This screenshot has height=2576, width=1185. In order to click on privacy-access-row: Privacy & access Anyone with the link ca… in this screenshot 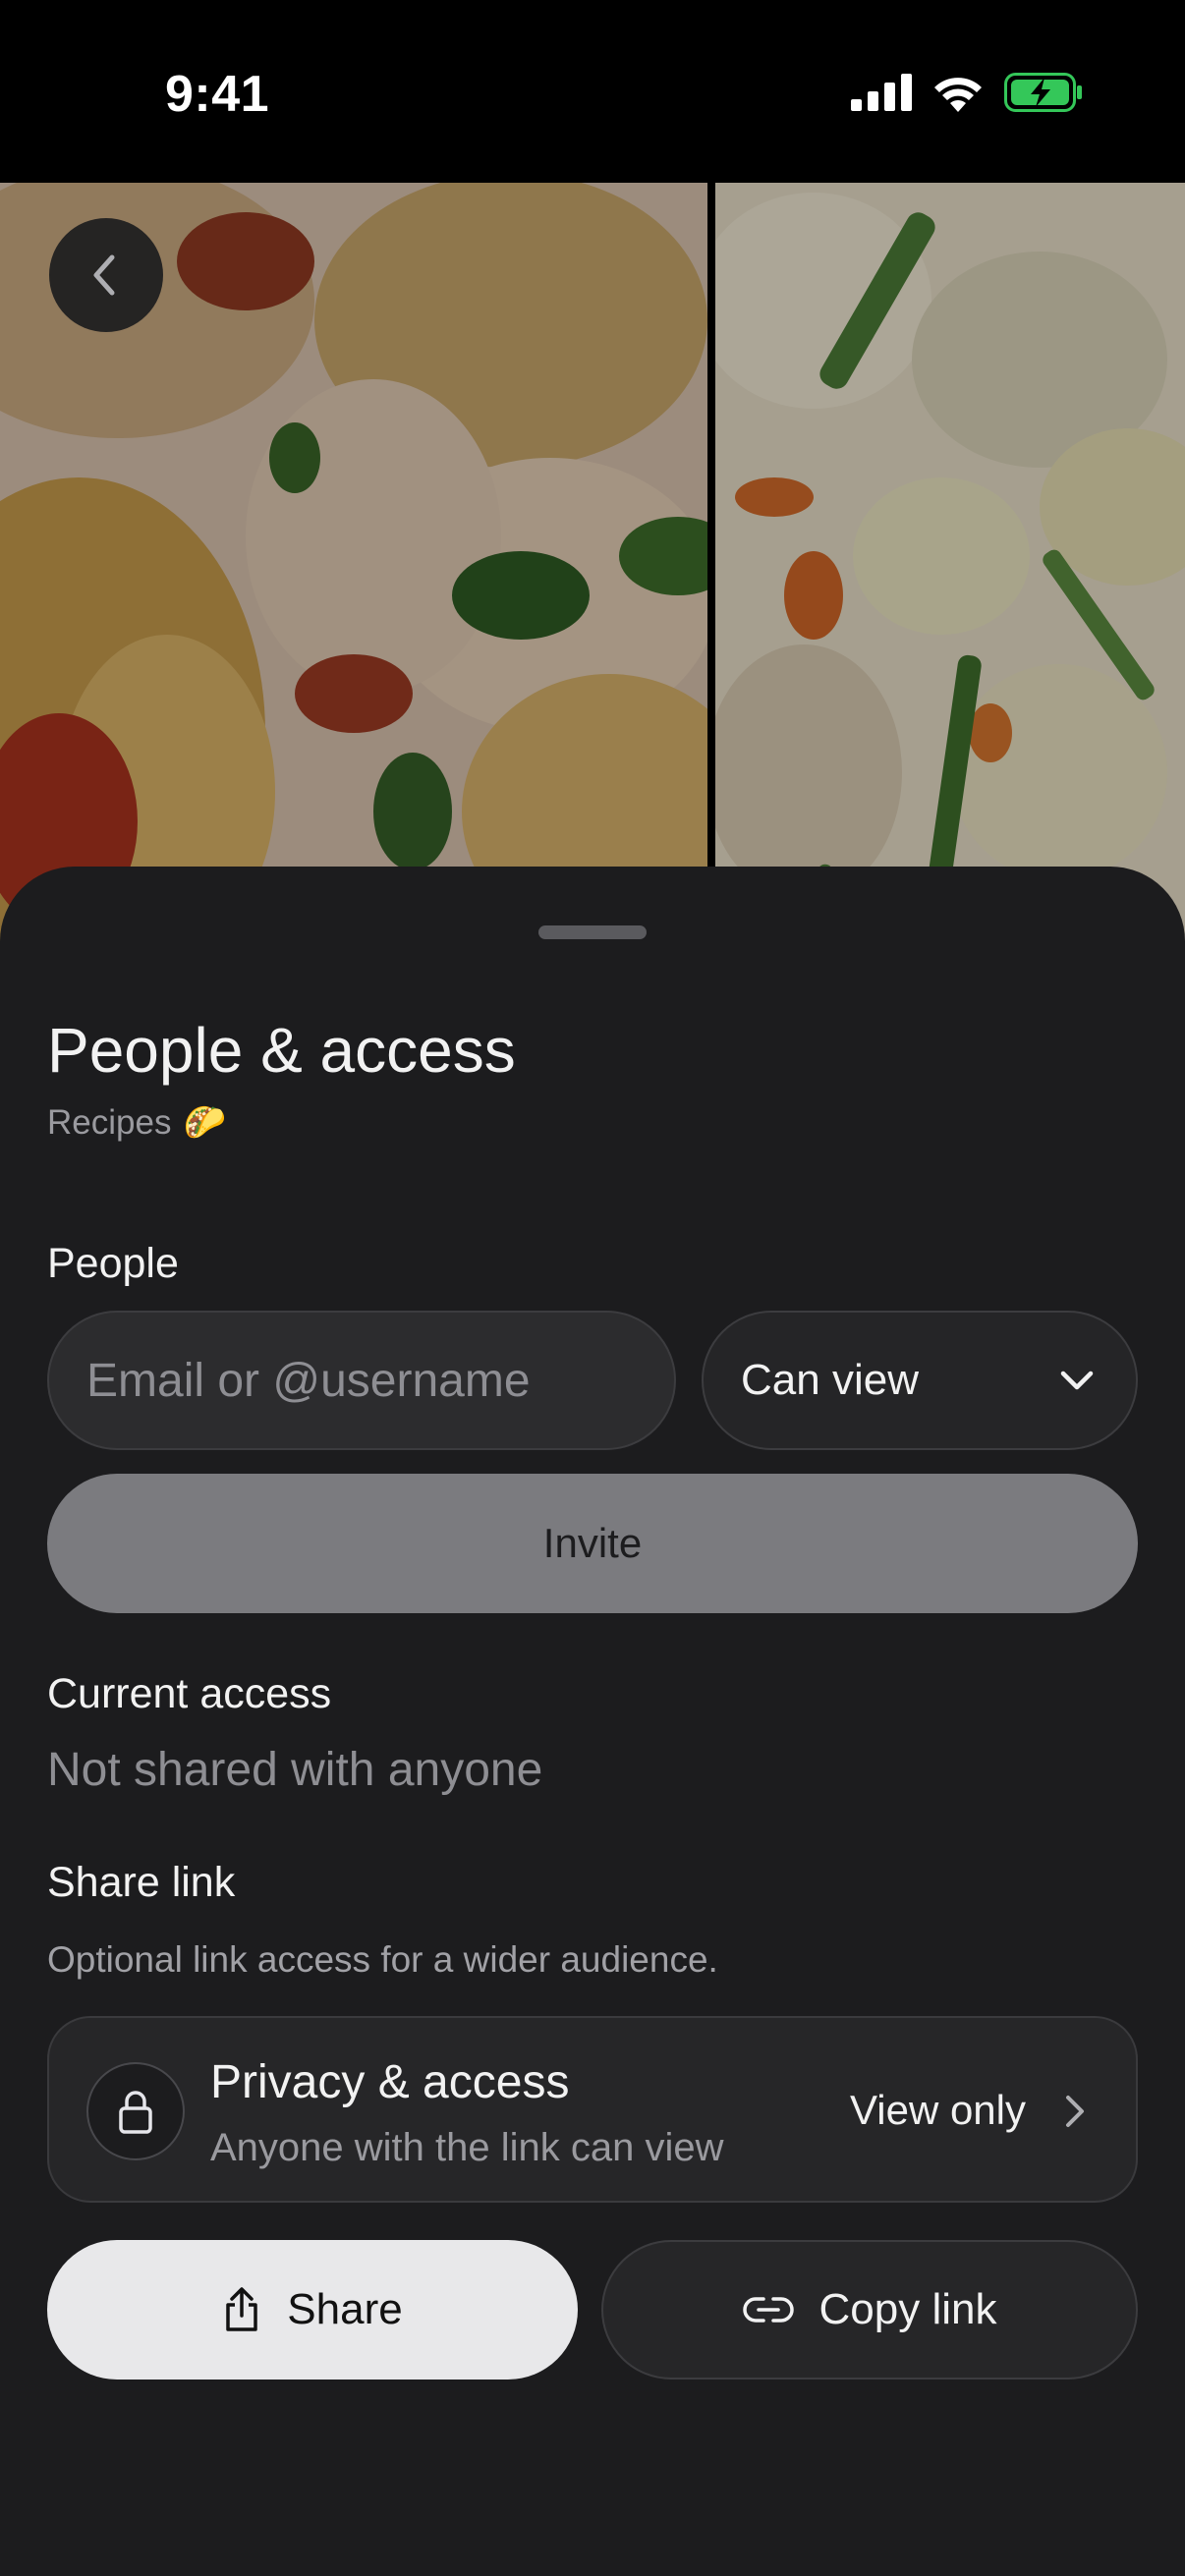, I will do `click(592, 2109)`.